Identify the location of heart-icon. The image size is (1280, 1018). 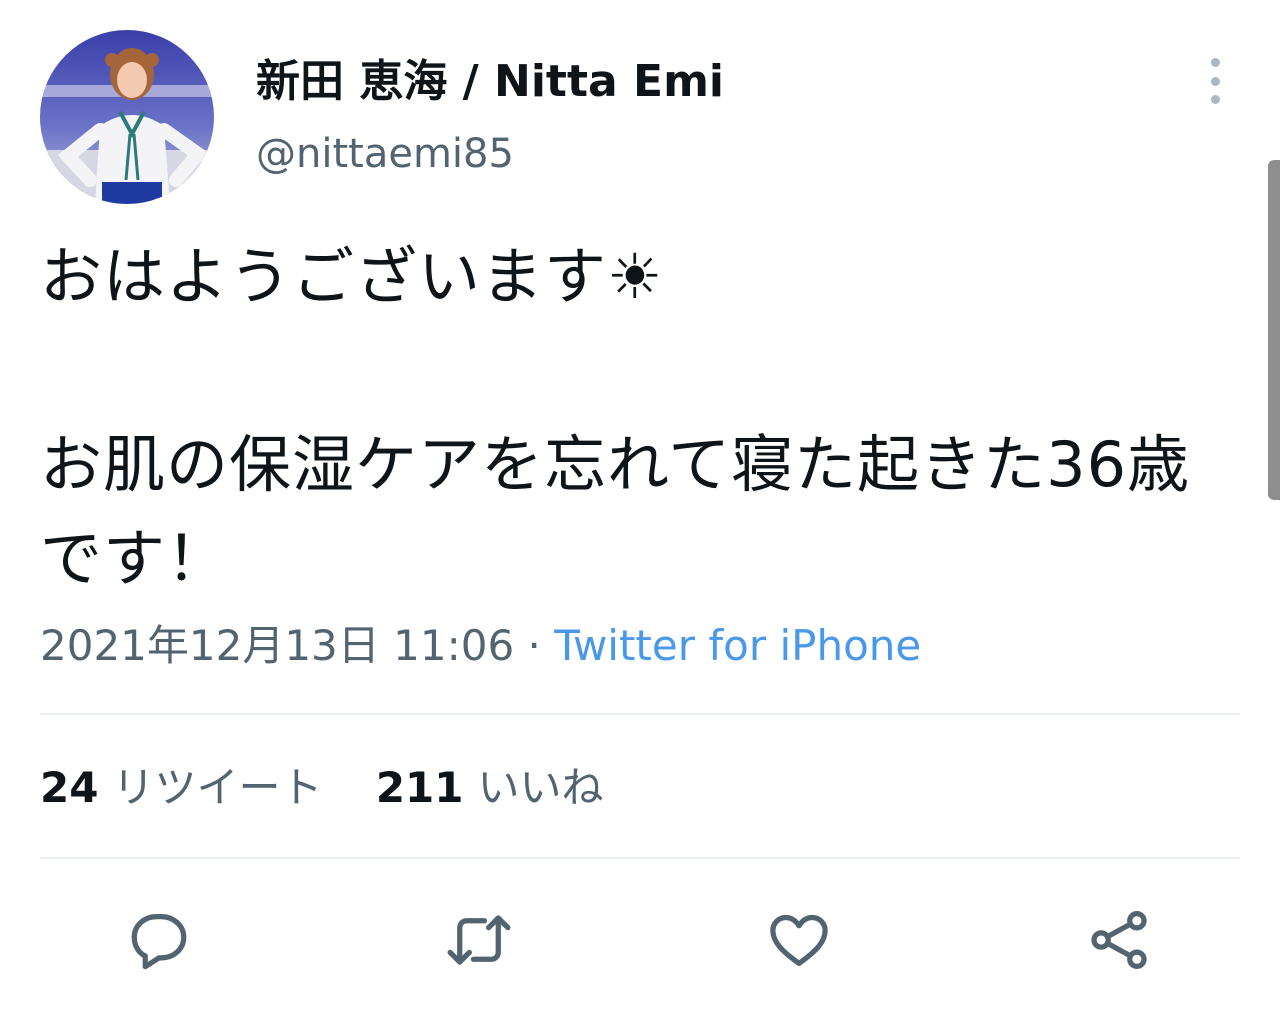
(799, 940).